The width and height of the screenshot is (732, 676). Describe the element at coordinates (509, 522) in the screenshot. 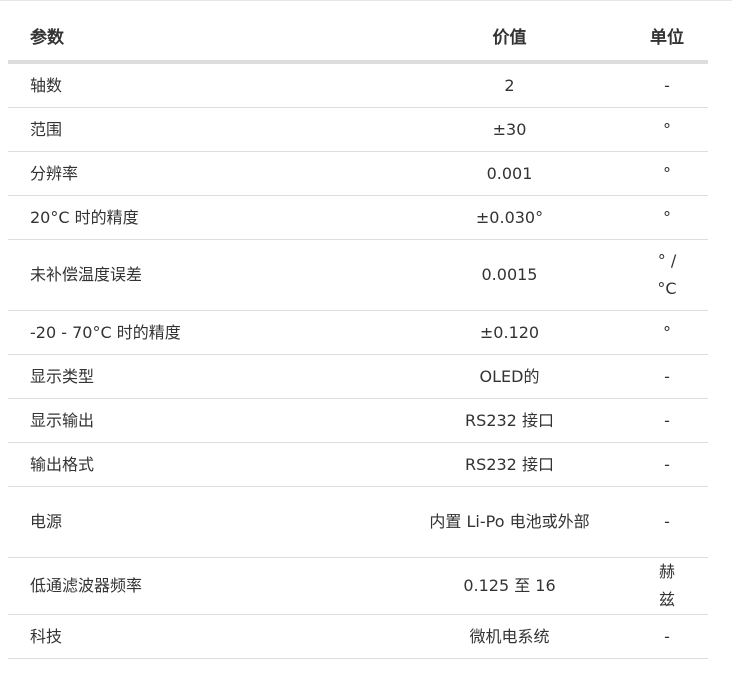

I see `param-value: 内置 Li-Po 电池或外部` at that location.